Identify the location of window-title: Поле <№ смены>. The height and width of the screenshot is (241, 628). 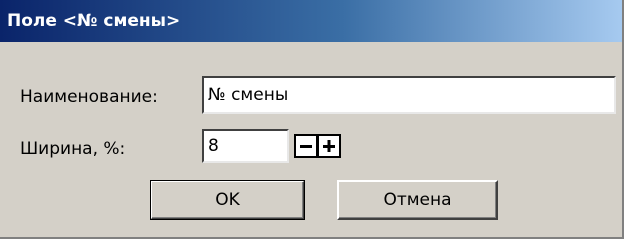
(94, 21).